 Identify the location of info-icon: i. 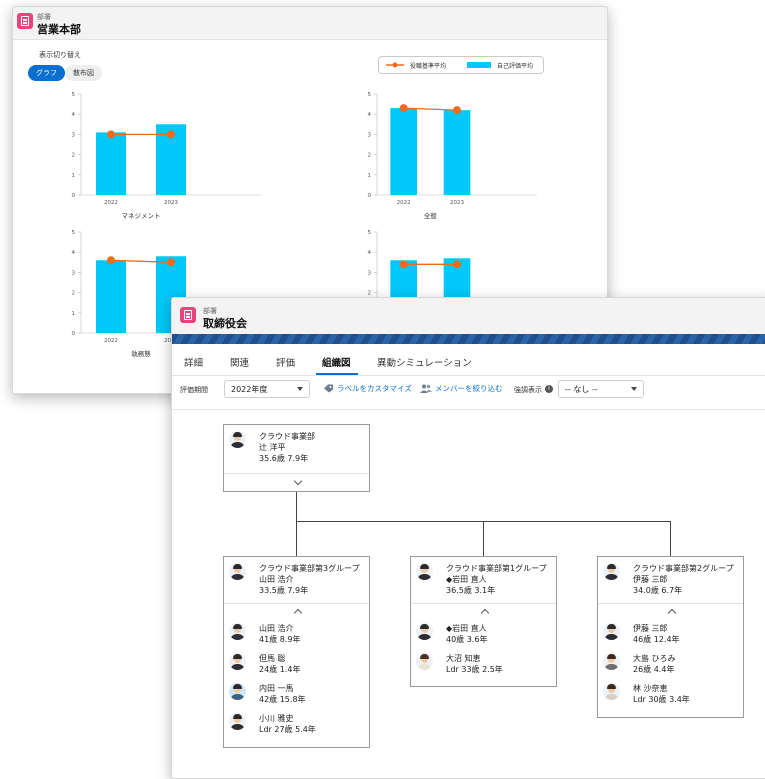
(549, 389).